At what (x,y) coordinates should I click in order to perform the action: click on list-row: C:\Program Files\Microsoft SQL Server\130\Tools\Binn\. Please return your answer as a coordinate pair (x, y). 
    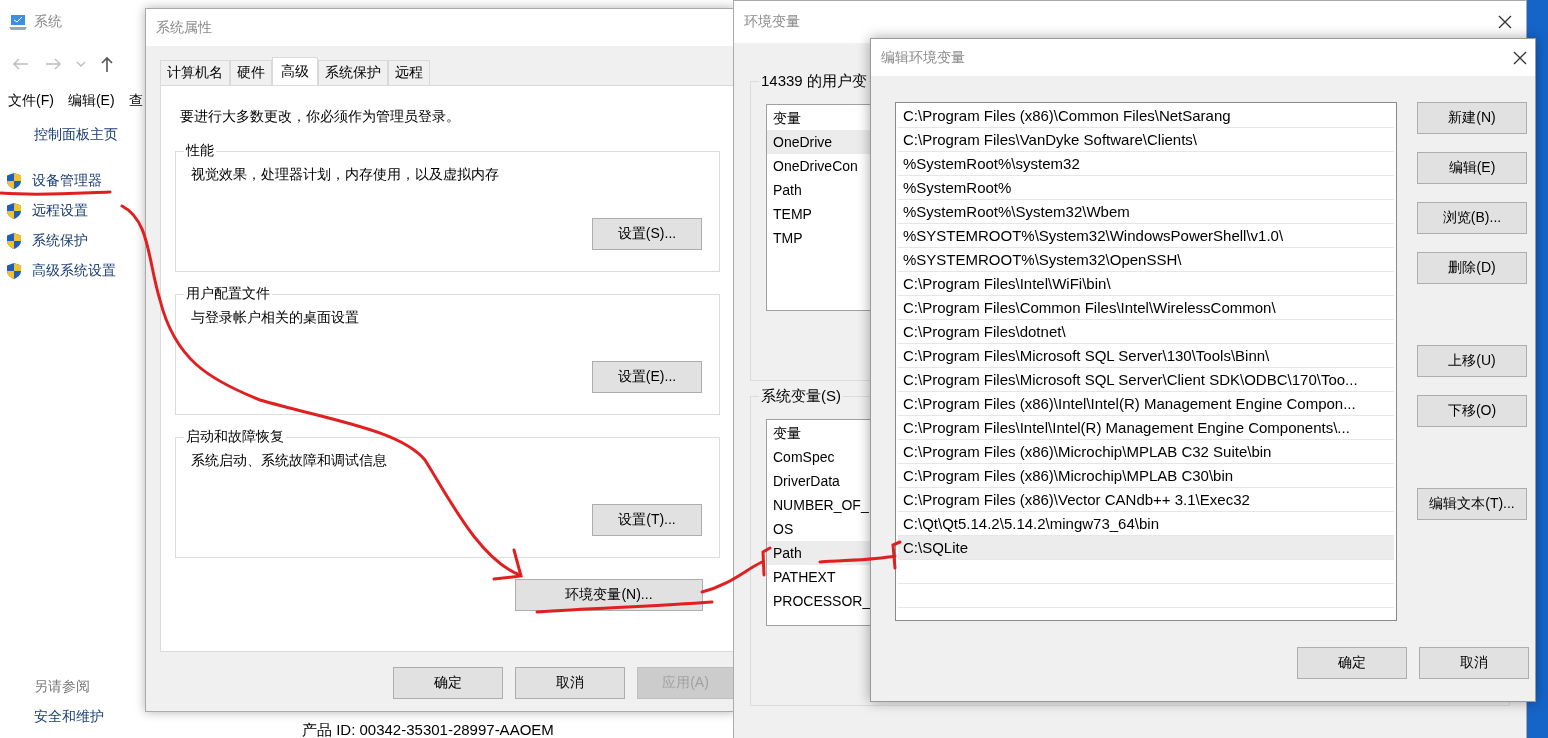
    Looking at the image, I should click on (1146, 356).